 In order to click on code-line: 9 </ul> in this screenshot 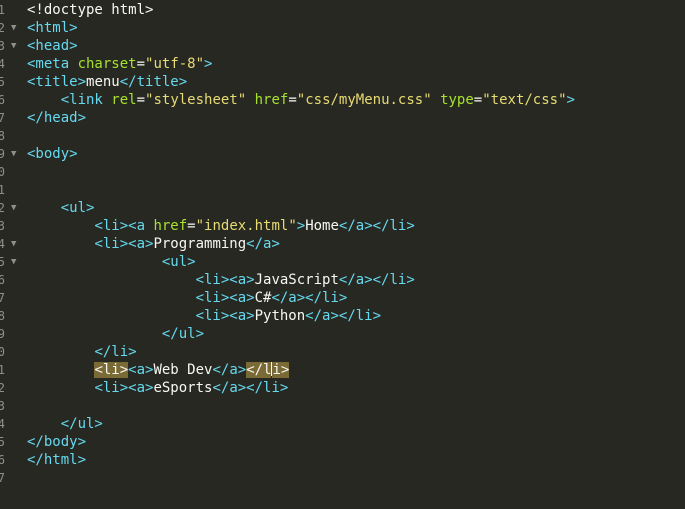, I will do `click(342, 334)`.